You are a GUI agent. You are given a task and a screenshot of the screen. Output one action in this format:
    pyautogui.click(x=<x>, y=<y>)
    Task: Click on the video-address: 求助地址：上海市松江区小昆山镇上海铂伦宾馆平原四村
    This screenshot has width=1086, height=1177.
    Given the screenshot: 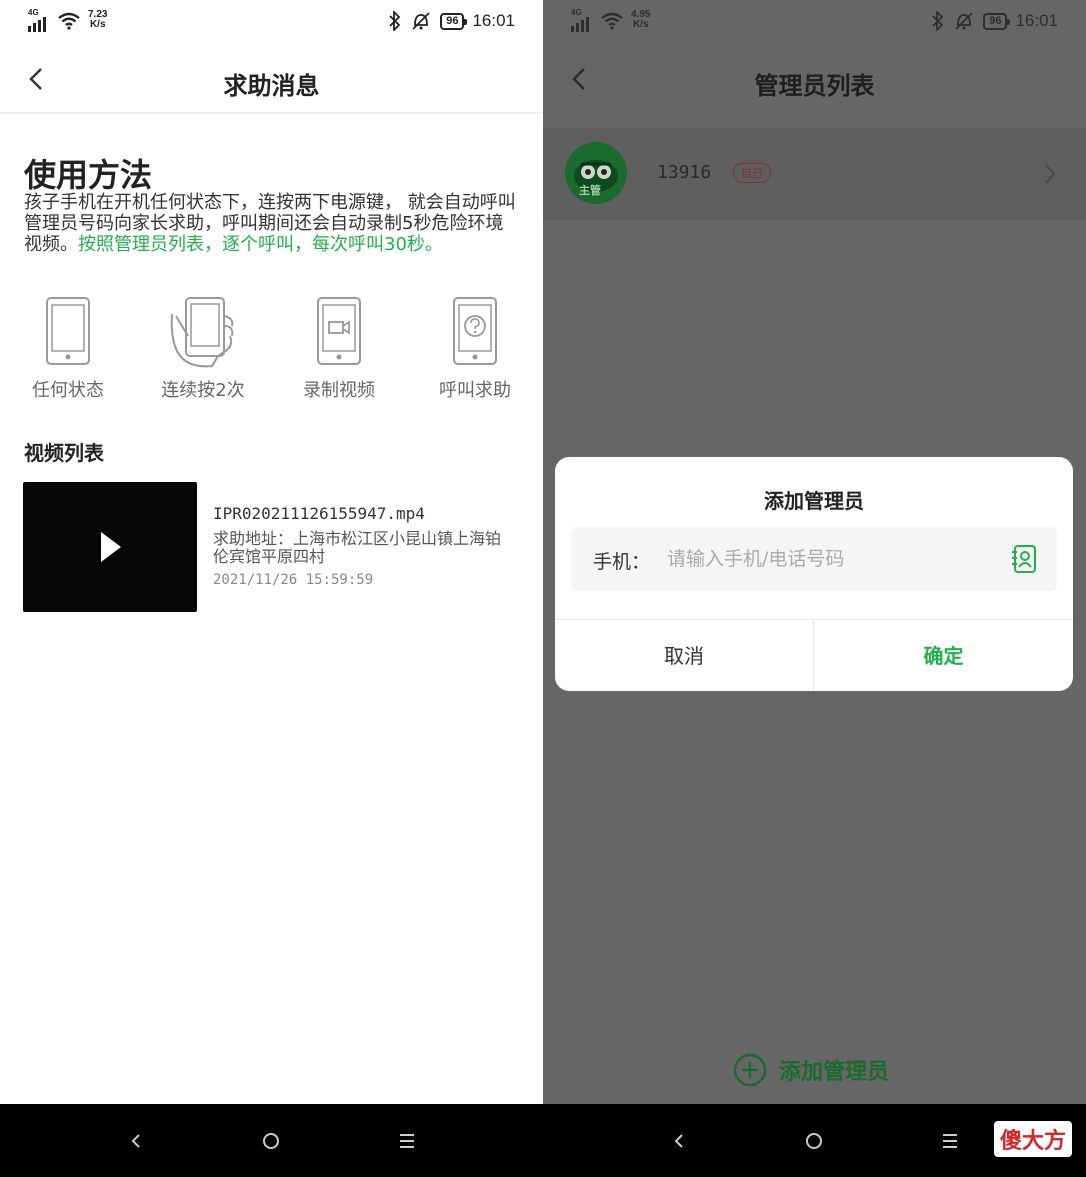 What is the action you would take?
    pyautogui.click(x=357, y=547)
    